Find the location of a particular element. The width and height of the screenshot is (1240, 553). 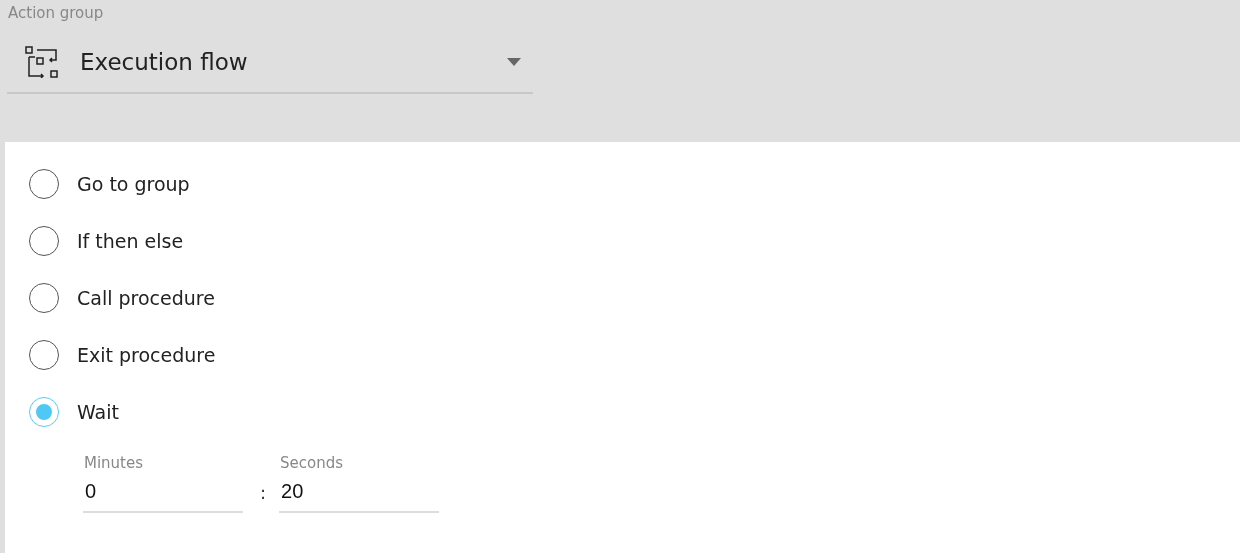

field-label: Minutes is located at coordinates (114, 463).